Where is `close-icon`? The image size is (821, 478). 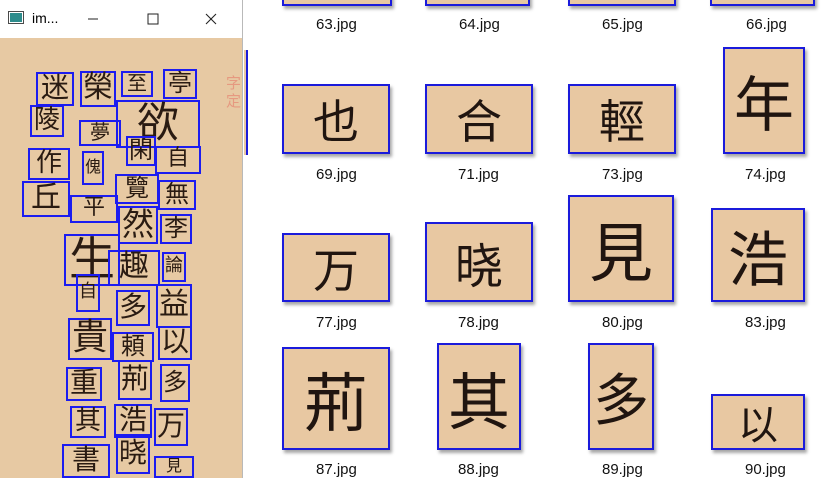 close-icon is located at coordinates (211, 19).